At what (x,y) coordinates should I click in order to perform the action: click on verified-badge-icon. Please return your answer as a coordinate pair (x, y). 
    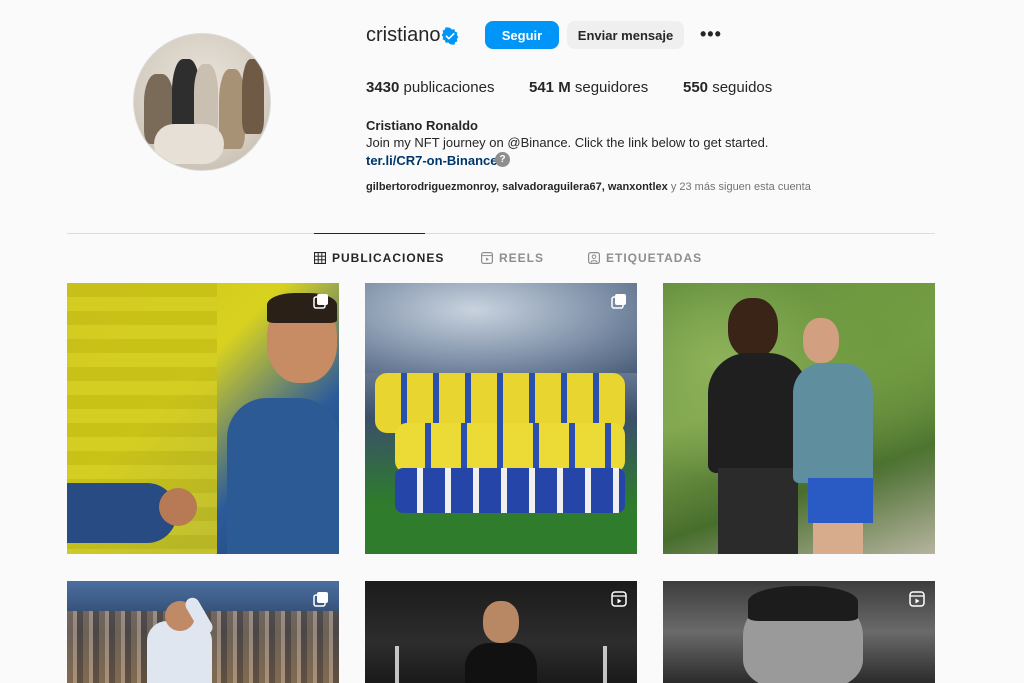
    Looking at the image, I should click on (450, 36).